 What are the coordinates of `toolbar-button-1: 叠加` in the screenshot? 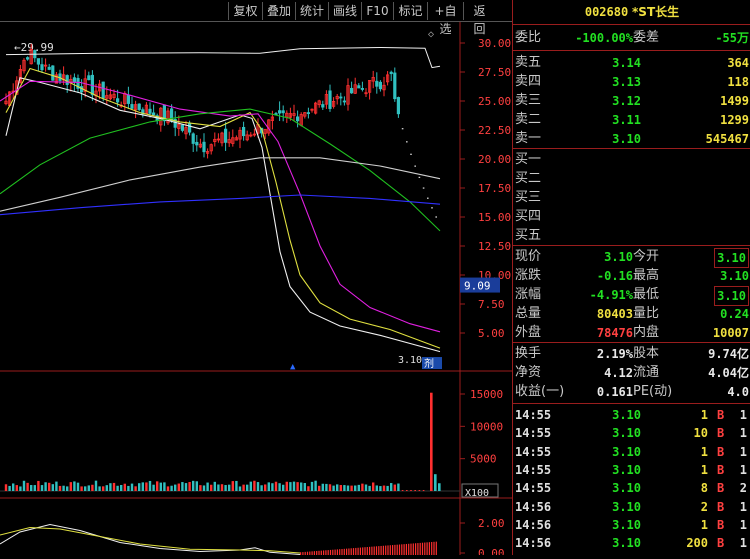 It's located at (278, 11).